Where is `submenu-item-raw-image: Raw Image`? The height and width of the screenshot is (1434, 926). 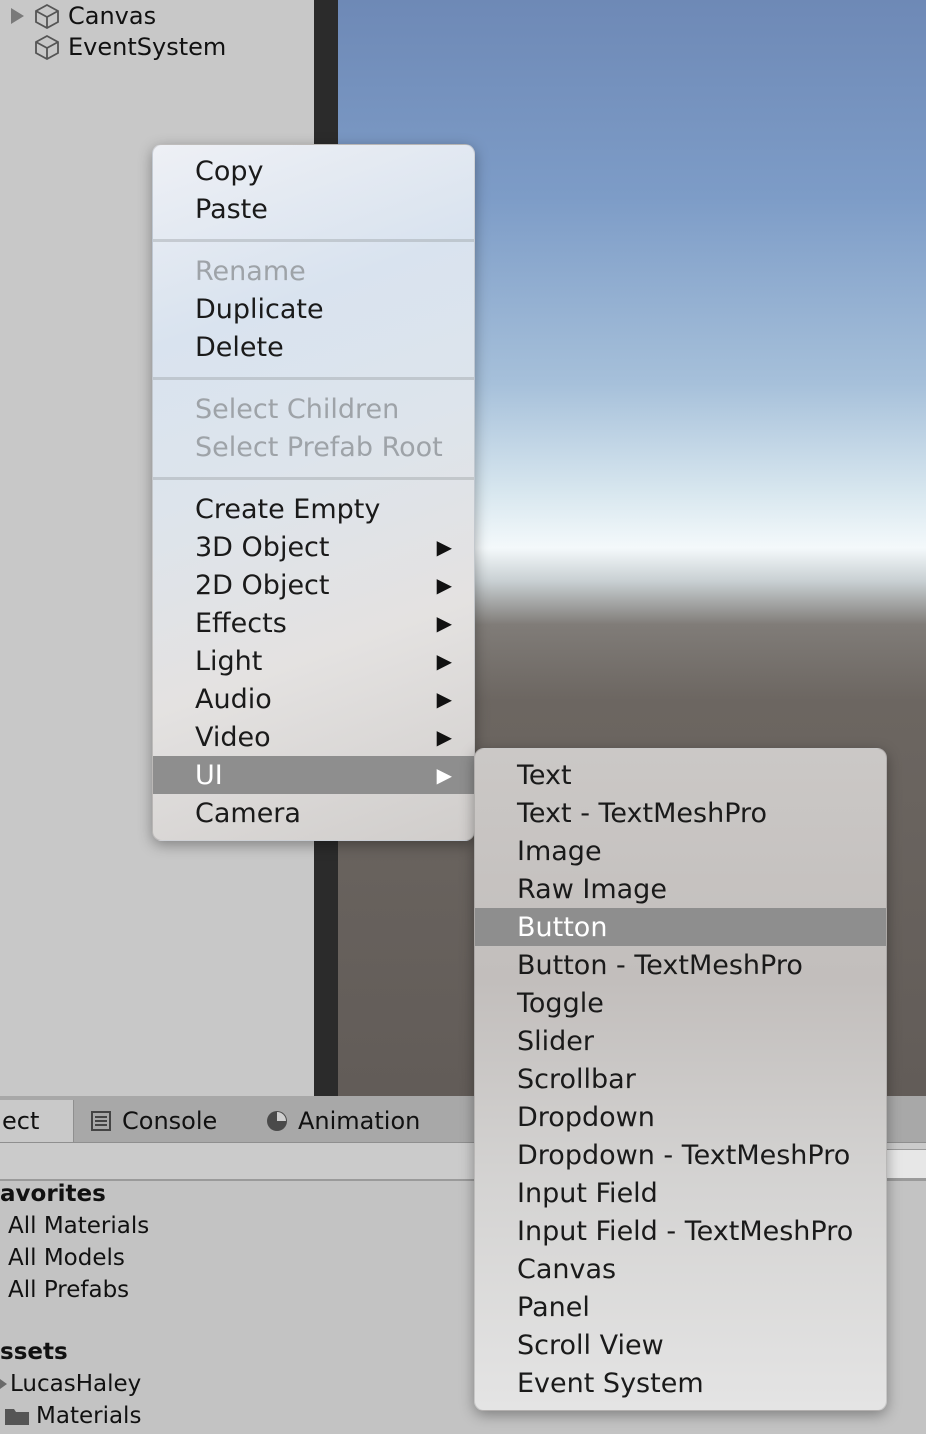 submenu-item-raw-image: Raw Image is located at coordinates (680, 889).